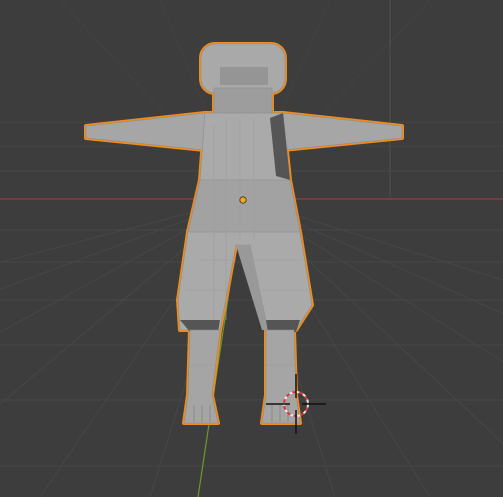 Image resolution: width=503 pixels, height=497 pixels. Describe the element at coordinates (281, 376) in the screenshot. I see `mesh-right-leg` at that location.